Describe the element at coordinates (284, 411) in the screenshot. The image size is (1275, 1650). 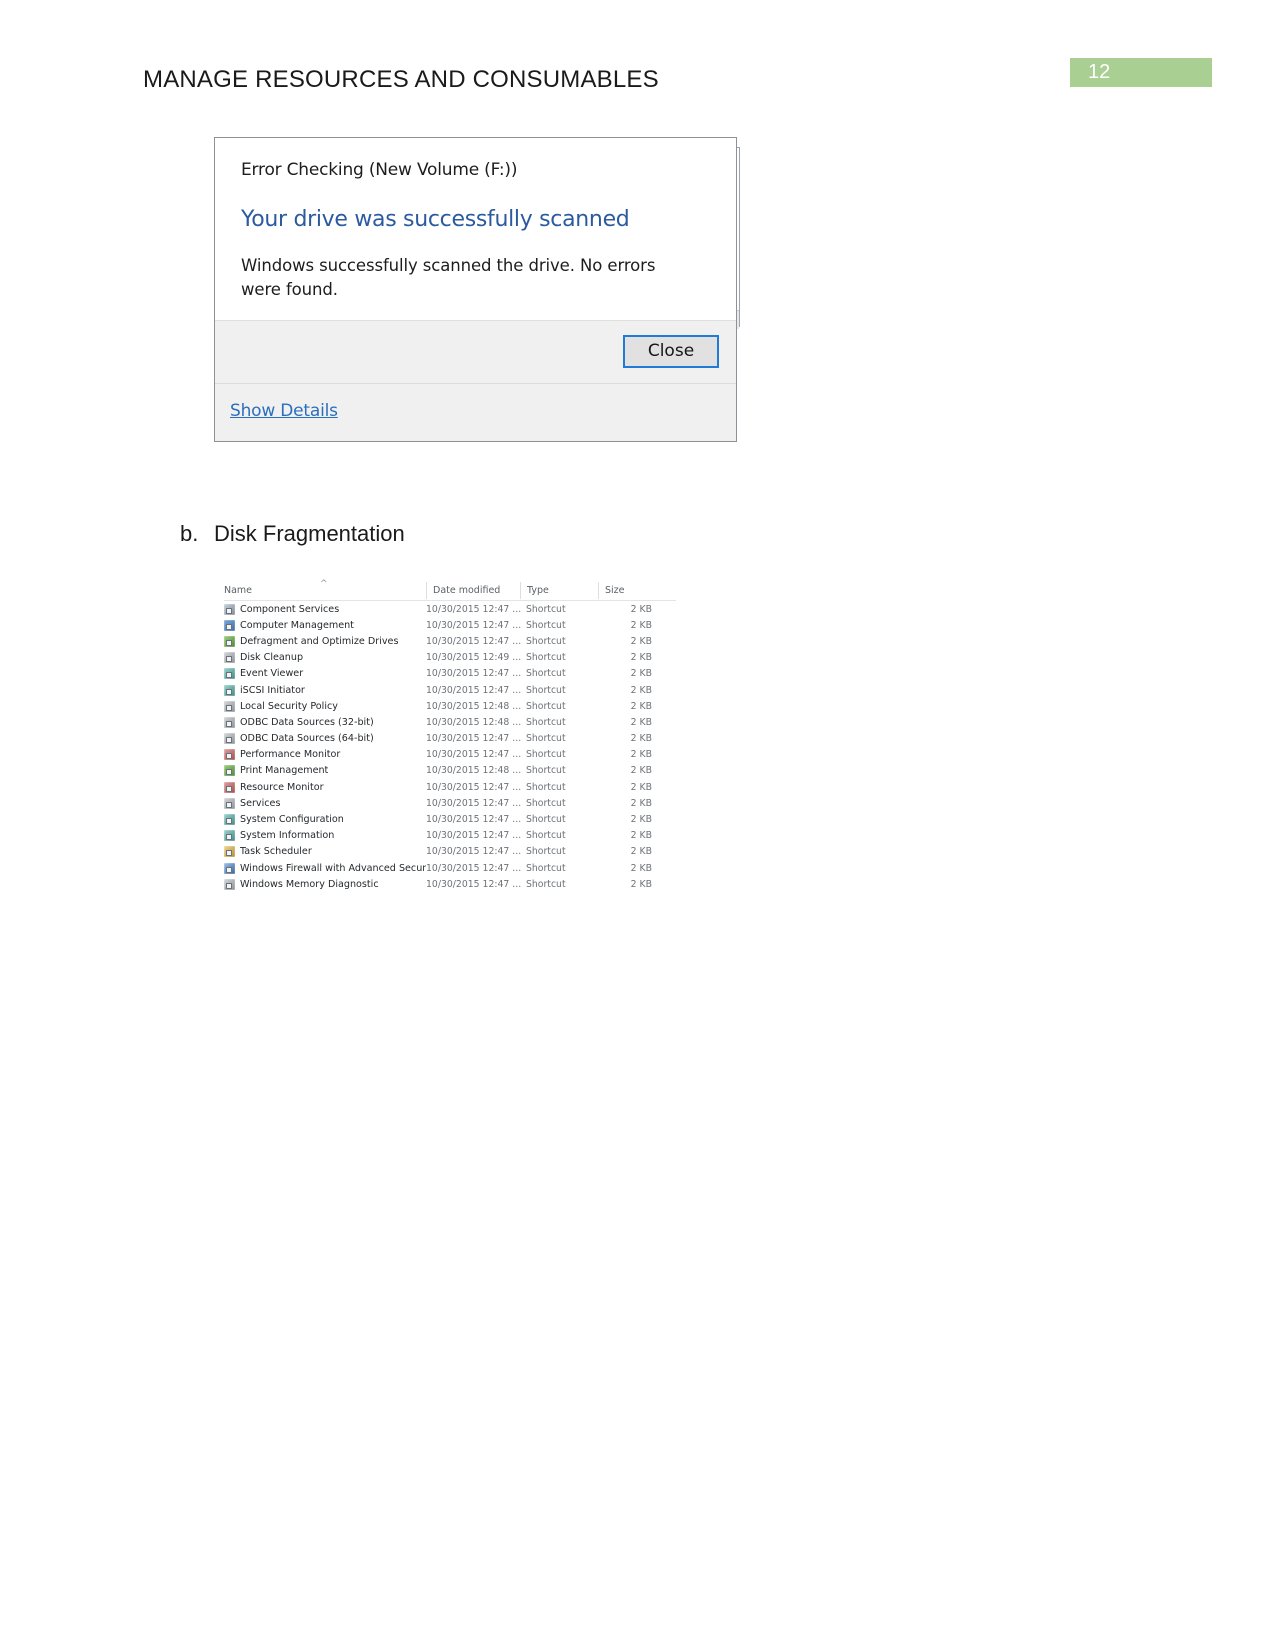
I see `show-details-link: Show Details` at that location.